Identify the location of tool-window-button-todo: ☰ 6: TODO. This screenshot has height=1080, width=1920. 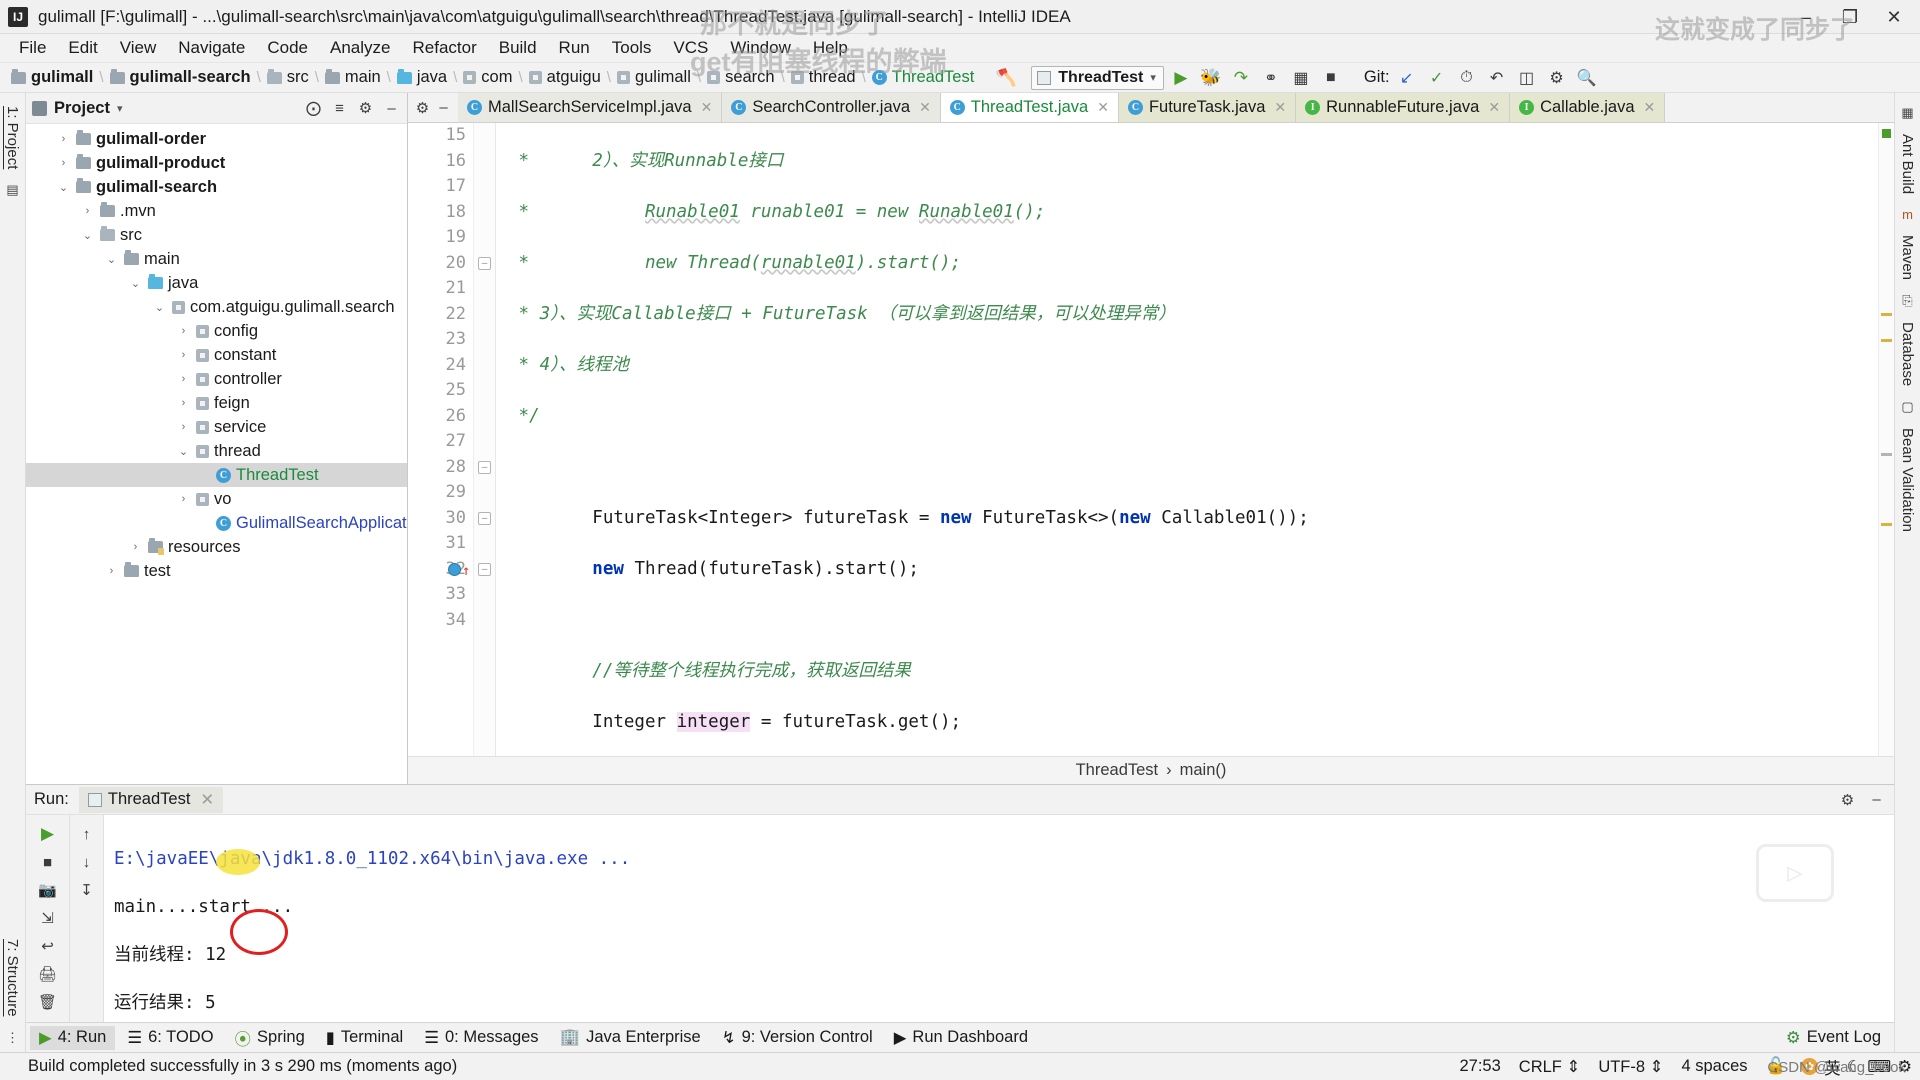
(170, 1038).